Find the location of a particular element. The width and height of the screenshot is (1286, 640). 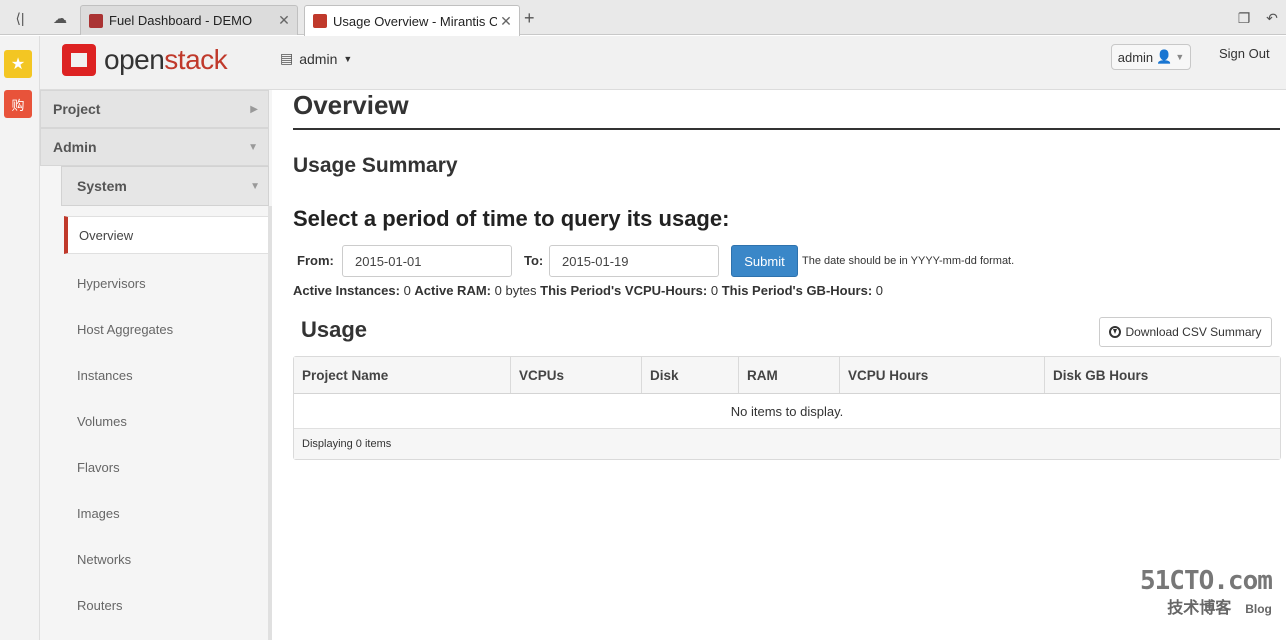

table-footer: Displaying 0 items is located at coordinates (787, 444).